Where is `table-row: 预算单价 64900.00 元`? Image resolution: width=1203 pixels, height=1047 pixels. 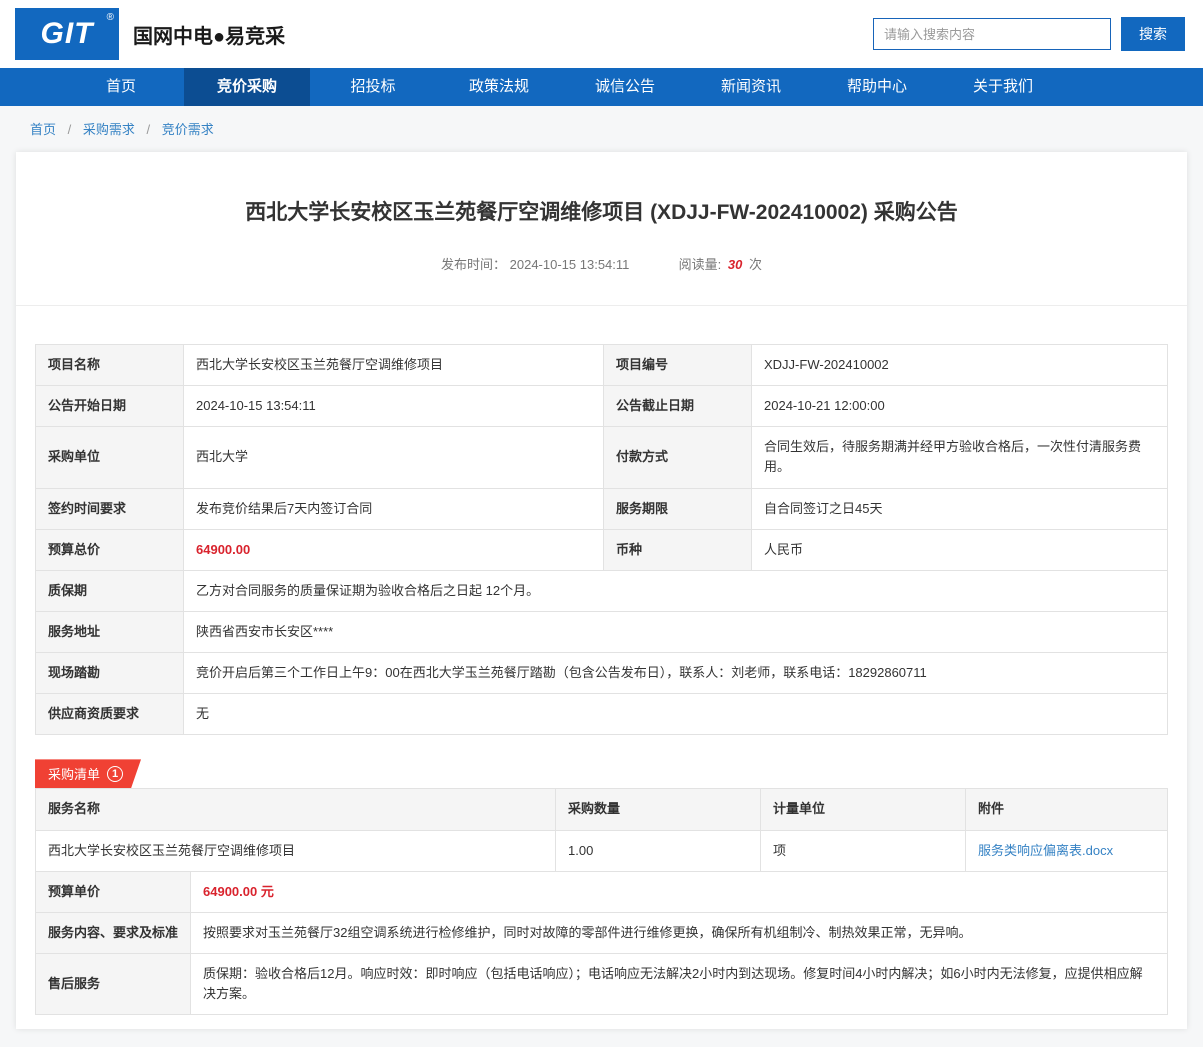 table-row: 预算单价 64900.00 元 is located at coordinates (601, 891).